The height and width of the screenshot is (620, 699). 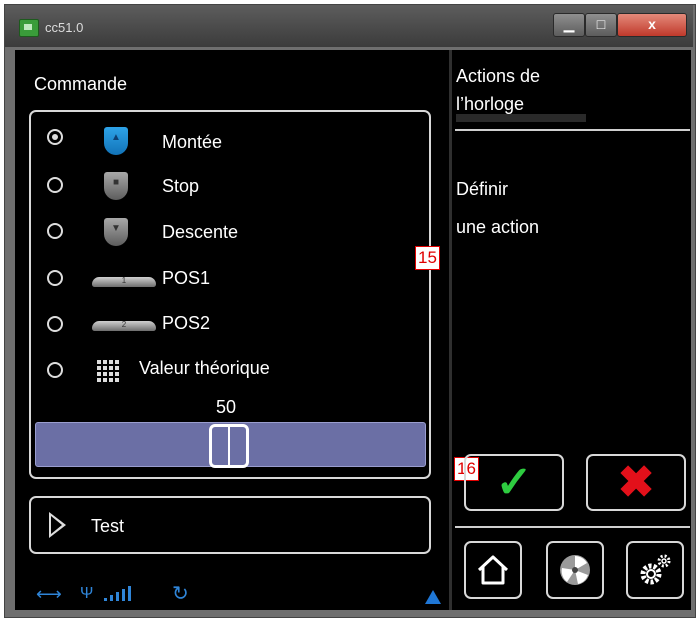 I want to click on option-label-pos2: POS2, so click(x=186, y=323).